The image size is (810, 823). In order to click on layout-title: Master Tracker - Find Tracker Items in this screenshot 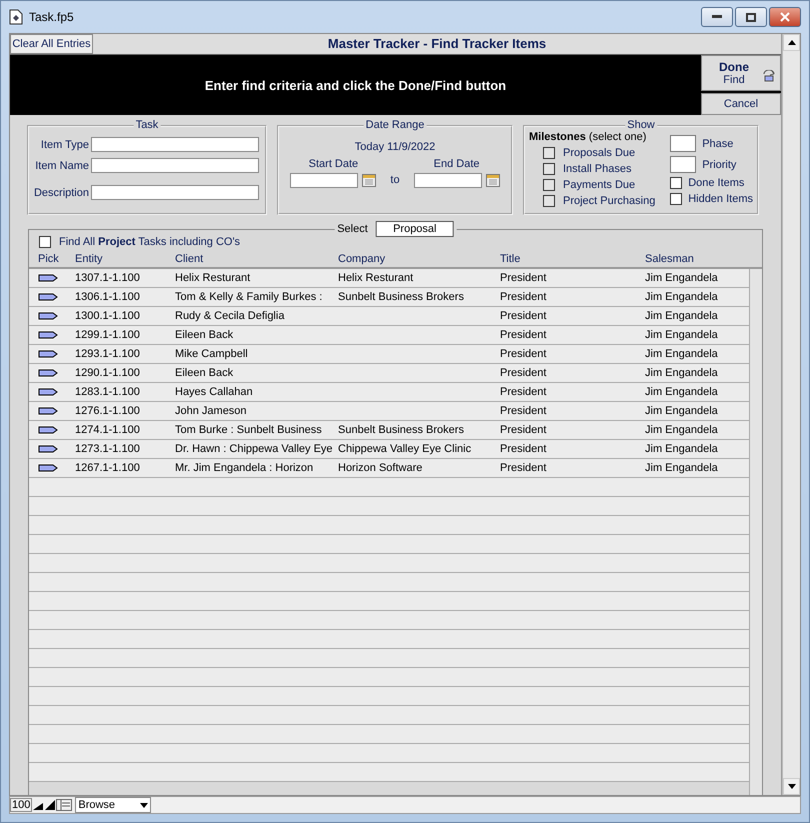, I will do `click(437, 44)`.